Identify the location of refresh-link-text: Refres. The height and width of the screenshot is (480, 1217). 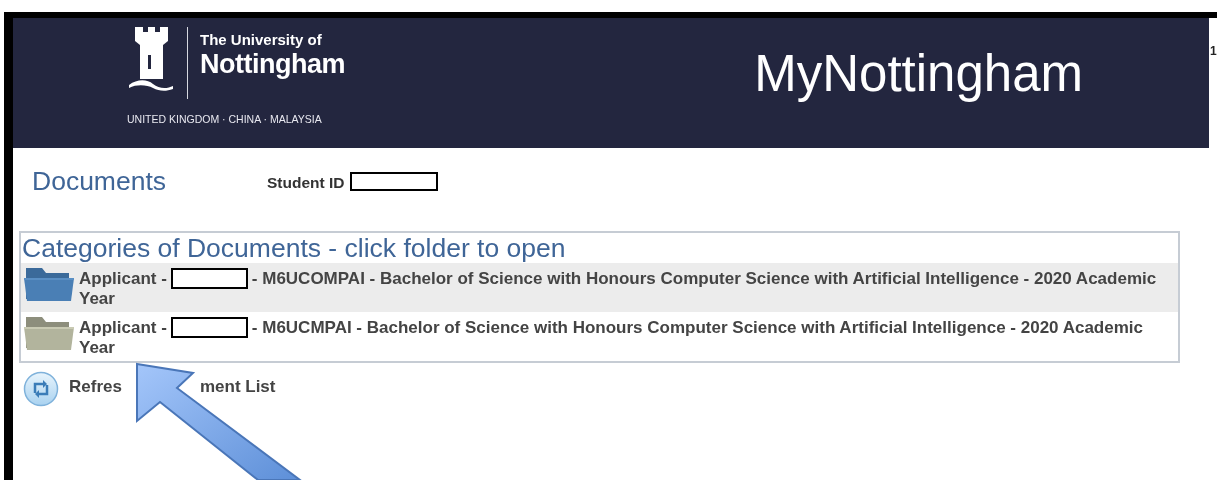
(95, 387).